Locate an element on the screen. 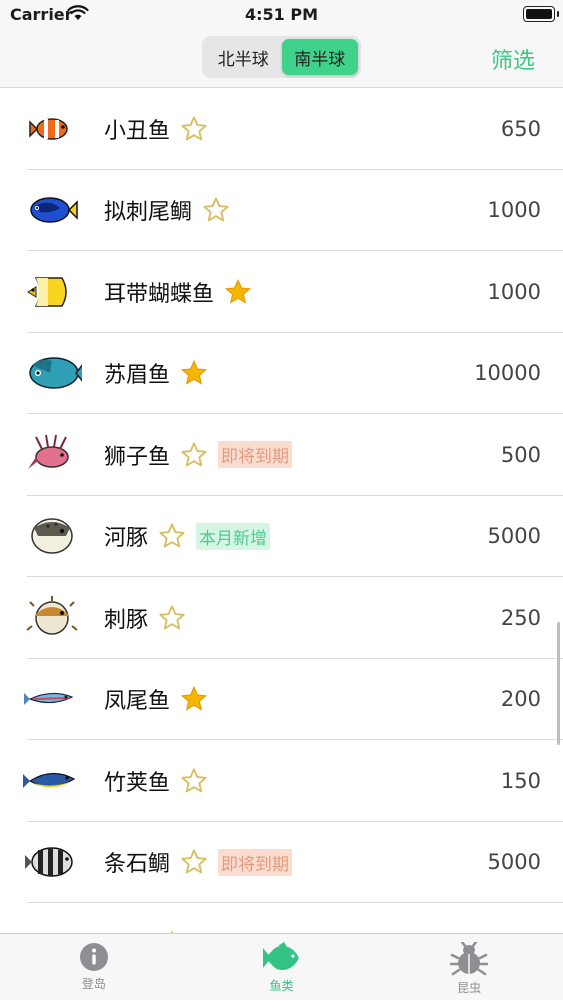 This screenshot has width=563, height=1000. fish-name: 河豚 is located at coordinates (126, 539).